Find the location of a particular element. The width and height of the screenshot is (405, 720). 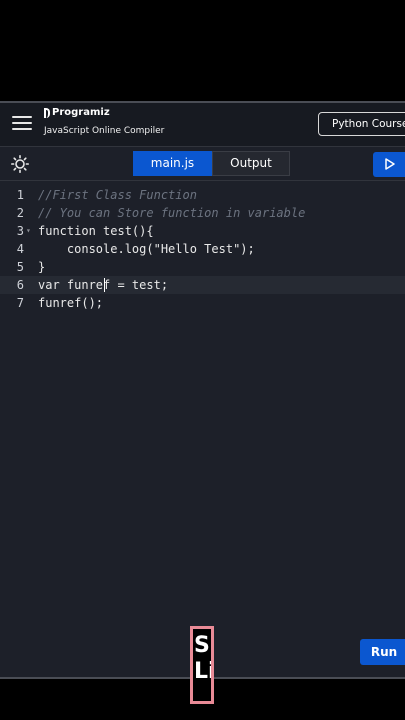

code-text: // You can Store function in variable is located at coordinates (172, 213).